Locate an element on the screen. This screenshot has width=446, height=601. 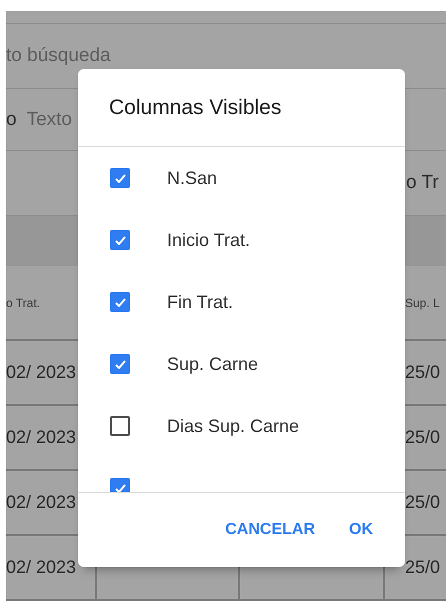
checkbox-label: Dias Sup. Carne is located at coordinates (233, 426).